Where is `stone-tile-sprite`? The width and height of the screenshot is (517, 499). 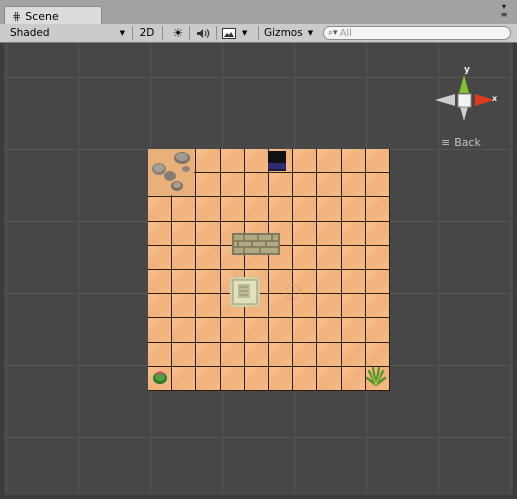
stone-tile-sprite is located at coordinates (245, 292).